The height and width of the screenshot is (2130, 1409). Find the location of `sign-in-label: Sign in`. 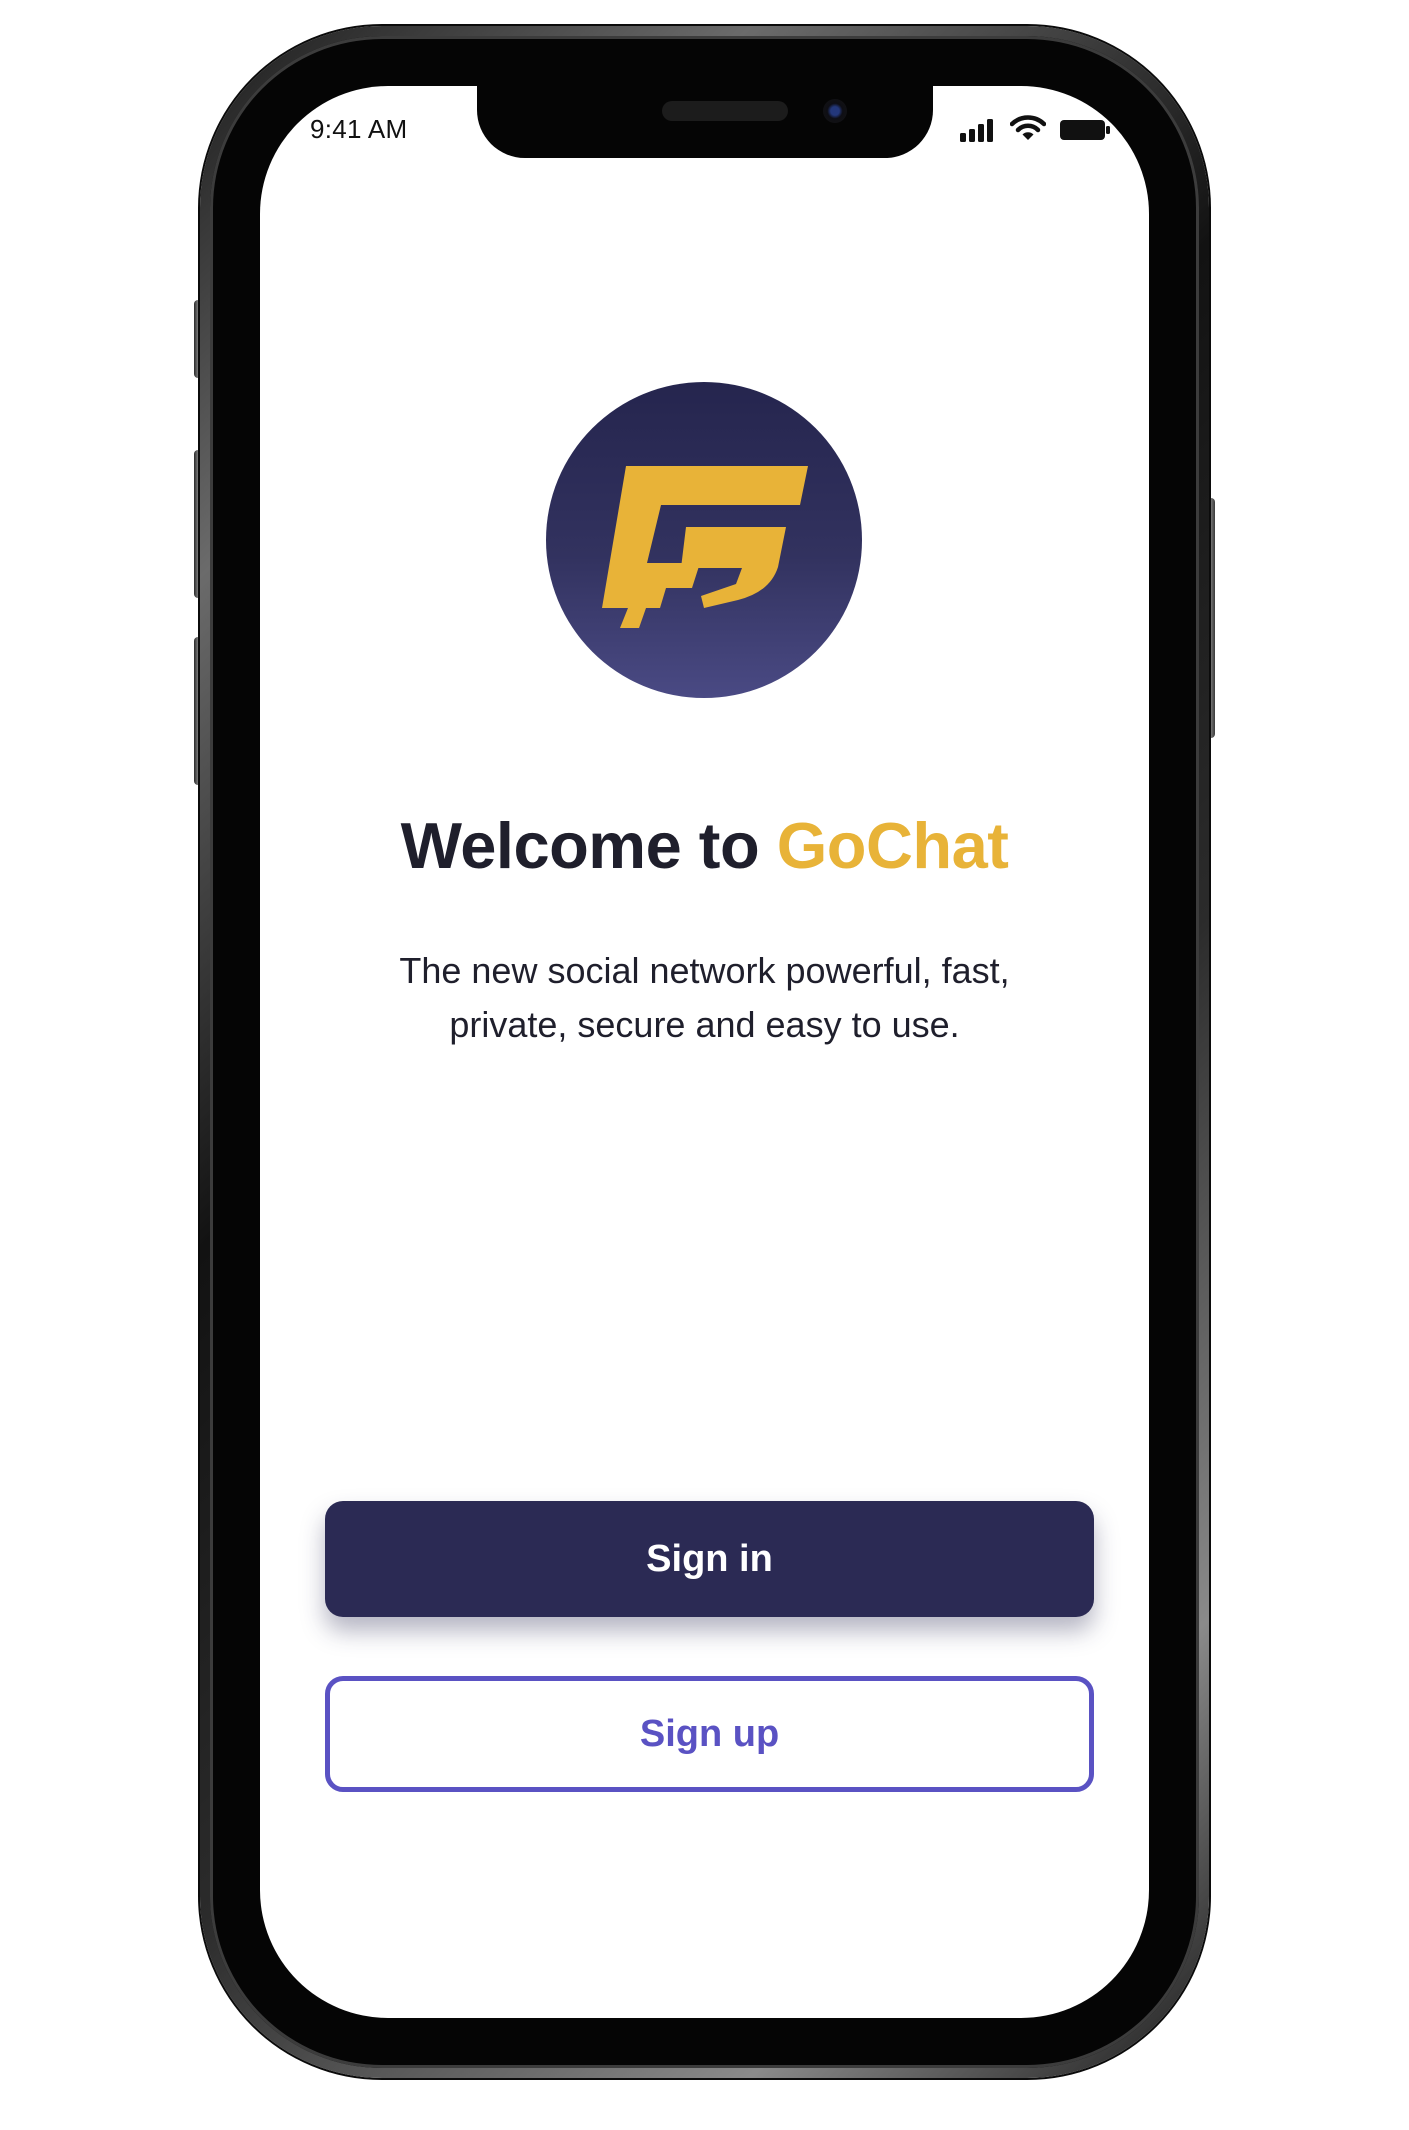

sign-in-label: Sign in is located at coordinates (709, 1558).